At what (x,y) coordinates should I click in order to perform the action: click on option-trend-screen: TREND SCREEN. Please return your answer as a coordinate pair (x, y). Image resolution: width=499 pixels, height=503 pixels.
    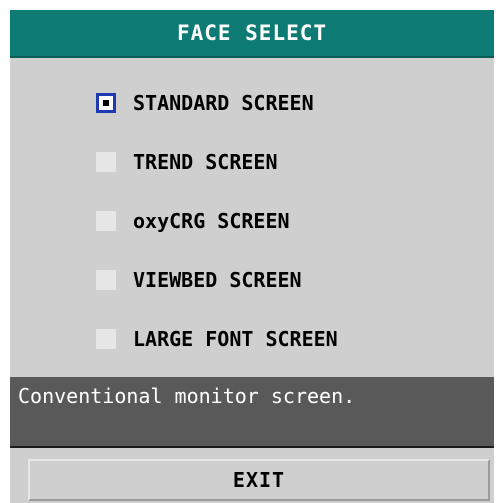
    Looking at the image, I should click on (187, 162).